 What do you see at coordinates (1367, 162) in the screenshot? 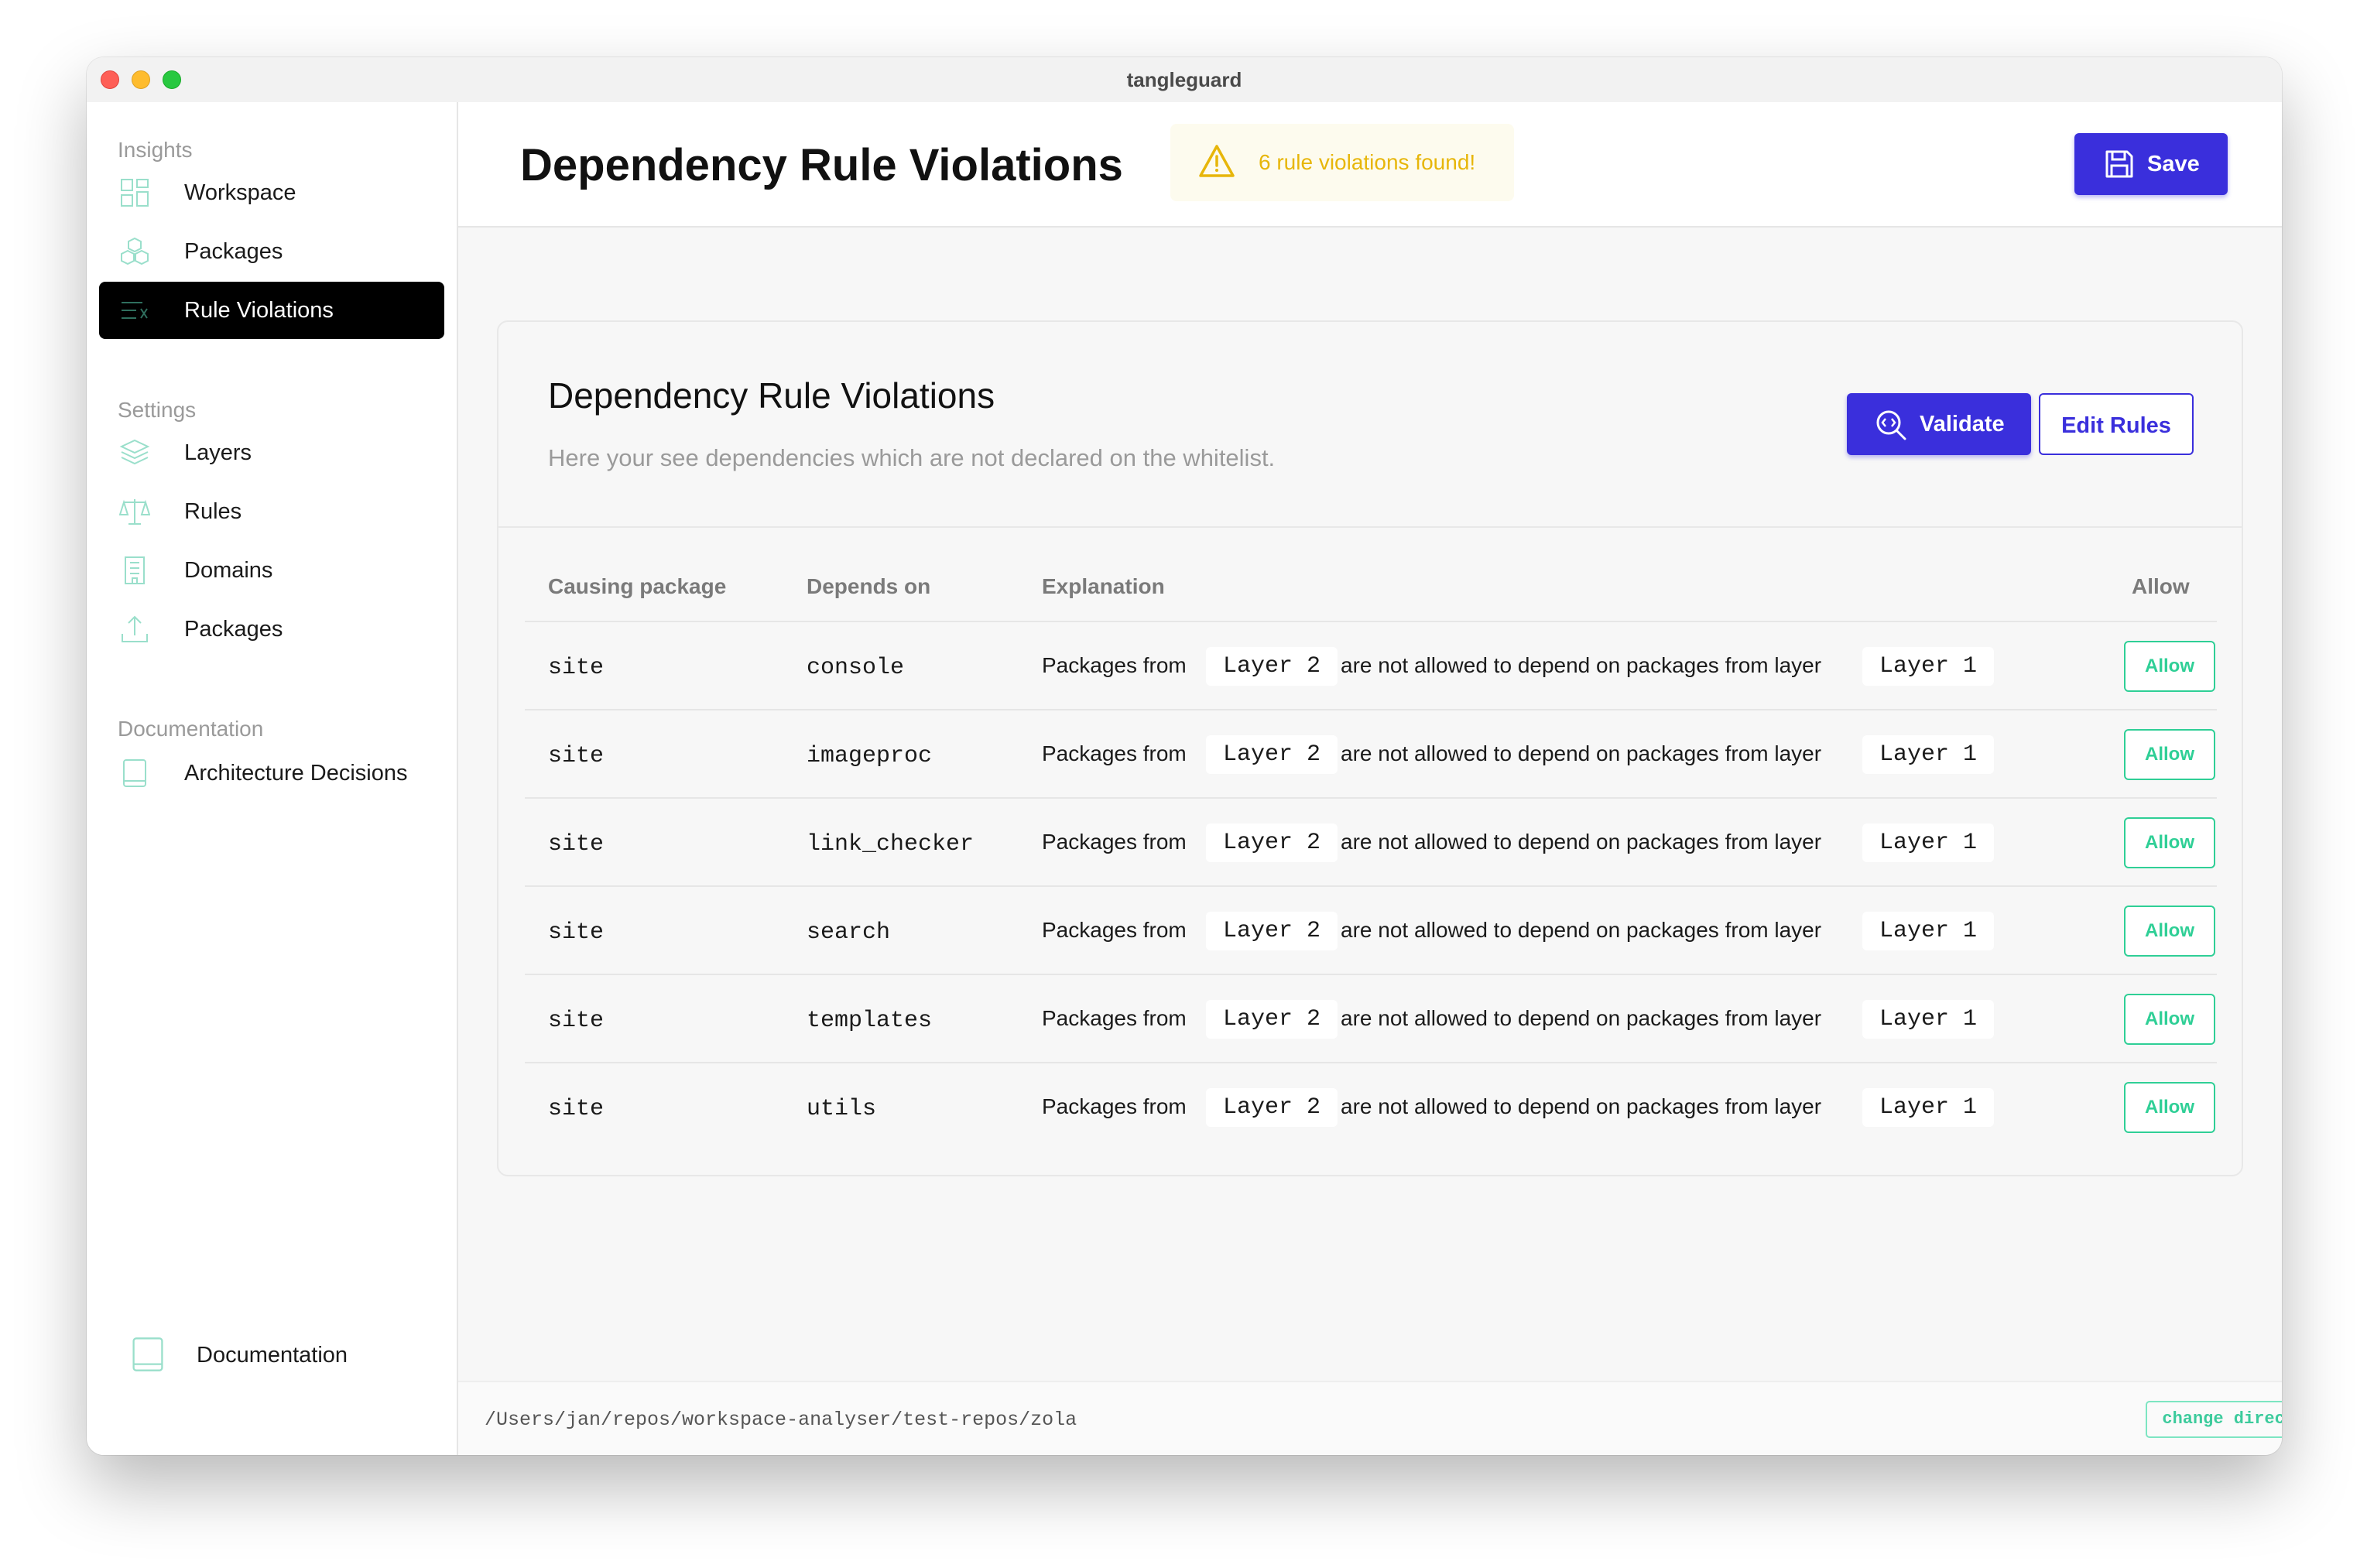
I see `alert-text: 6 rule violations found!` at bounding box center [1367, 162].